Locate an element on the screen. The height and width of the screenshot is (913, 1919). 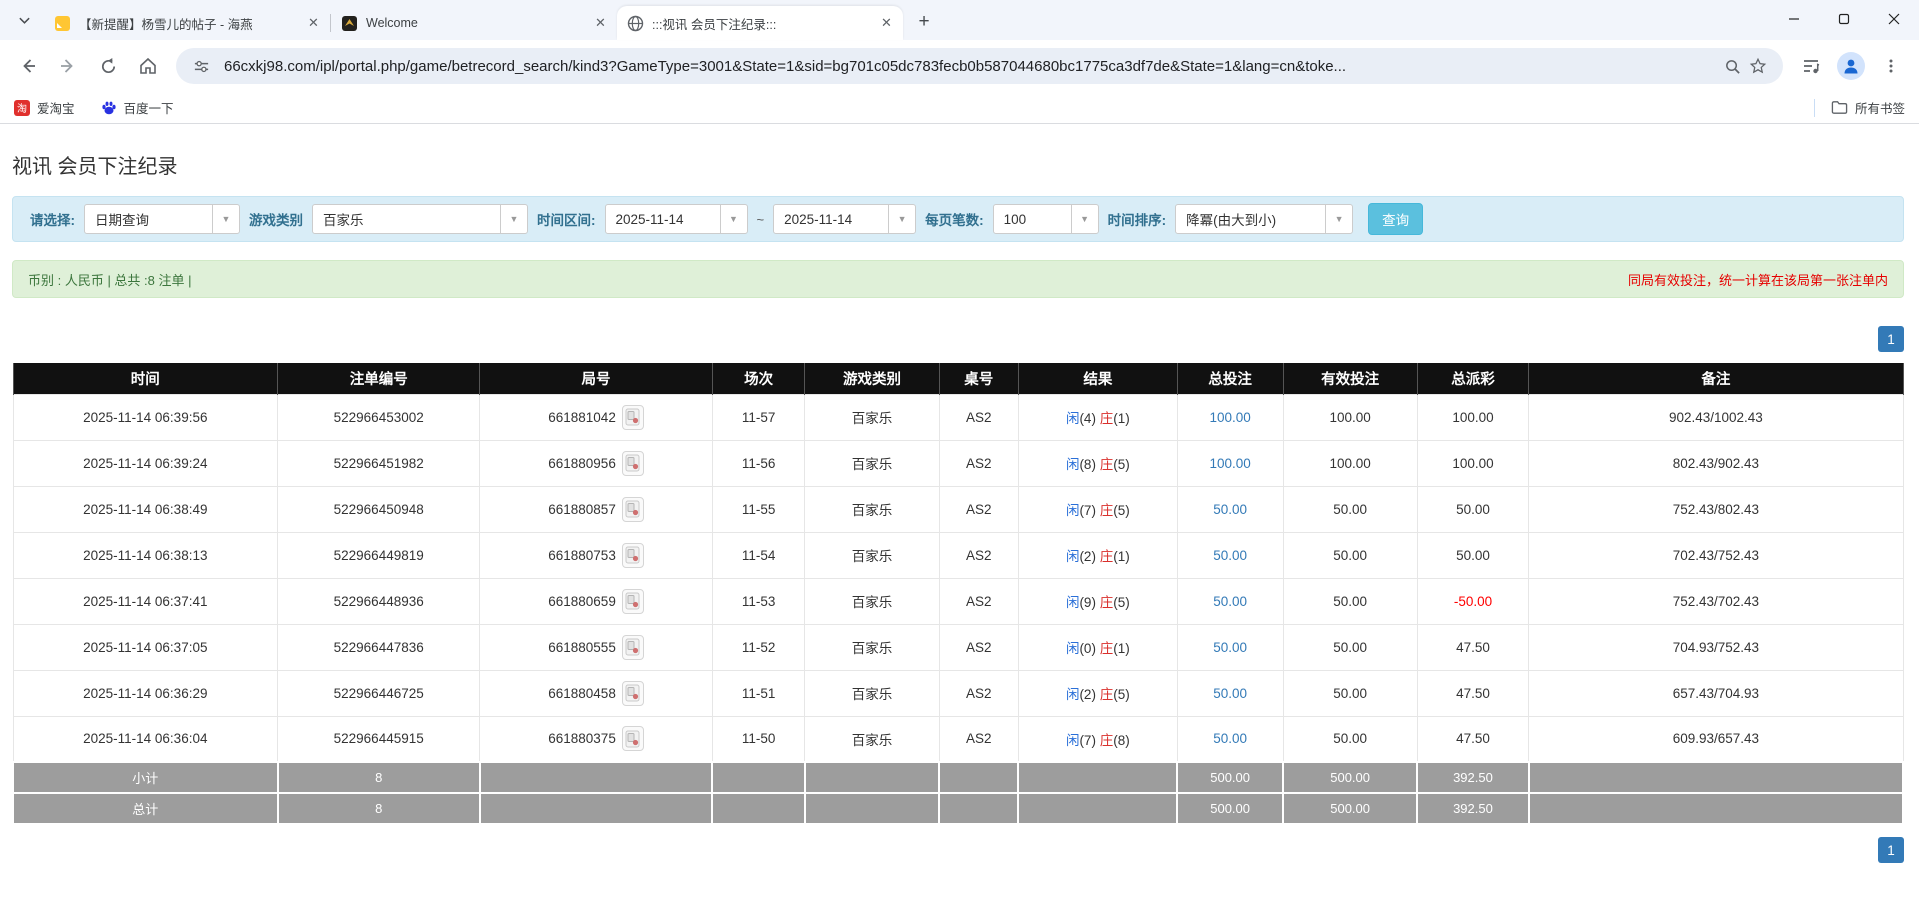
total-label: 总计 is located at coordinates (145, 808).